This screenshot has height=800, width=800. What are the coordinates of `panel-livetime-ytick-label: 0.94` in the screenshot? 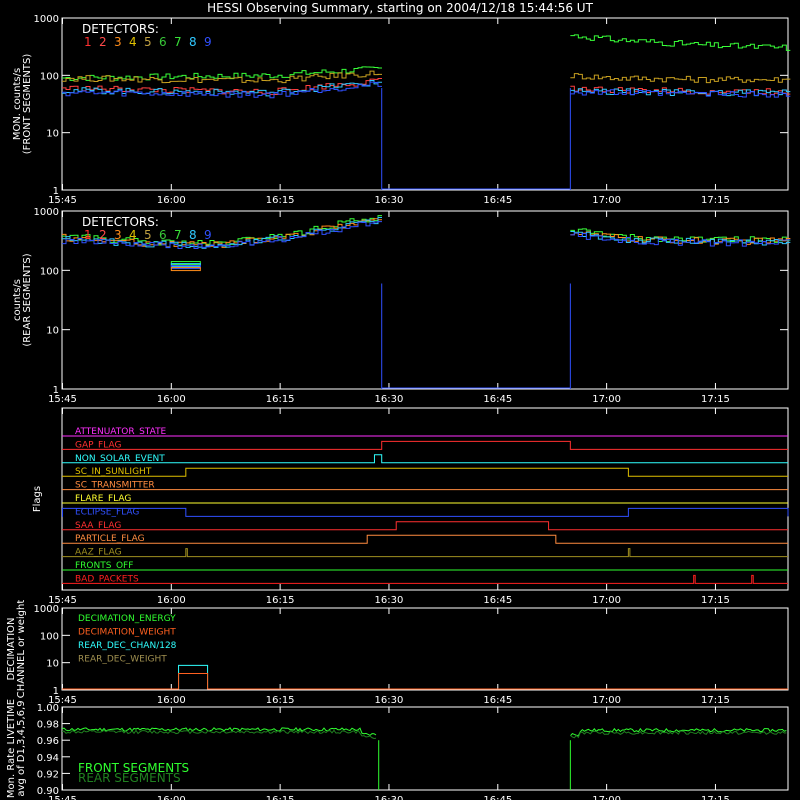 It's located at (48, 758).